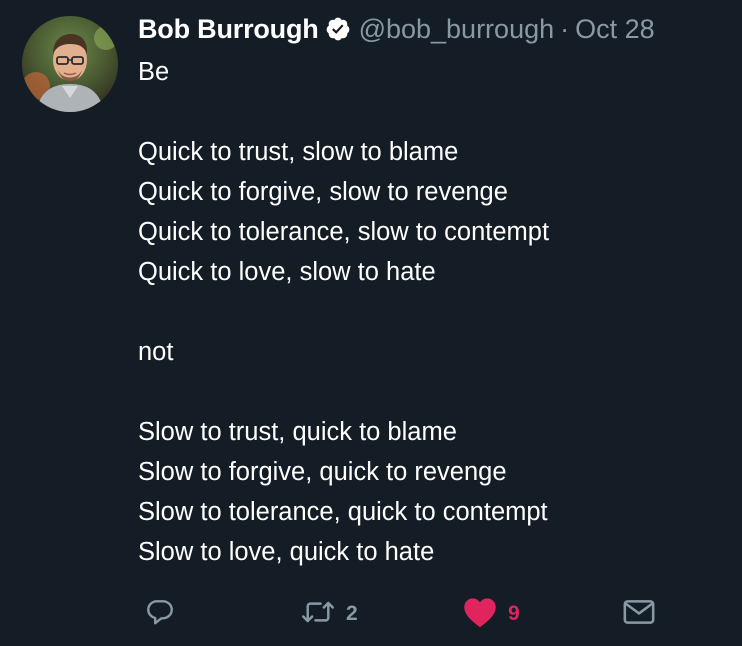  I want to click on like-button: 9, so click(491, 614).